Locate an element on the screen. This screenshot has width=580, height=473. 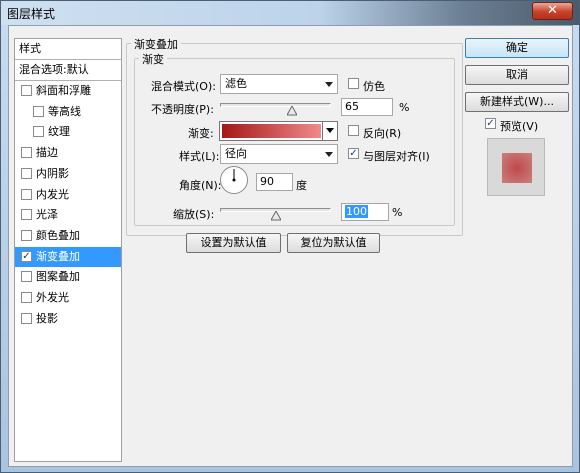
angle-value: 90 is located at coordinates (267, 181).